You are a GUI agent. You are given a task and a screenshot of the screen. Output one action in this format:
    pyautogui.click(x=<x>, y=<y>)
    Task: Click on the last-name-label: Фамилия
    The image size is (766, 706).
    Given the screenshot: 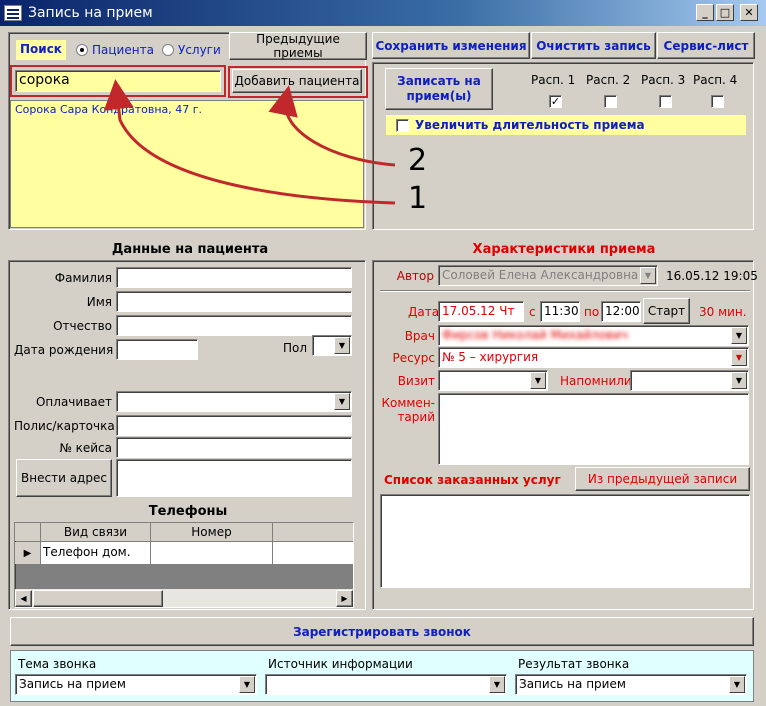 What is the action you would take?
    pyautogui.click(x=83, y=278)
    